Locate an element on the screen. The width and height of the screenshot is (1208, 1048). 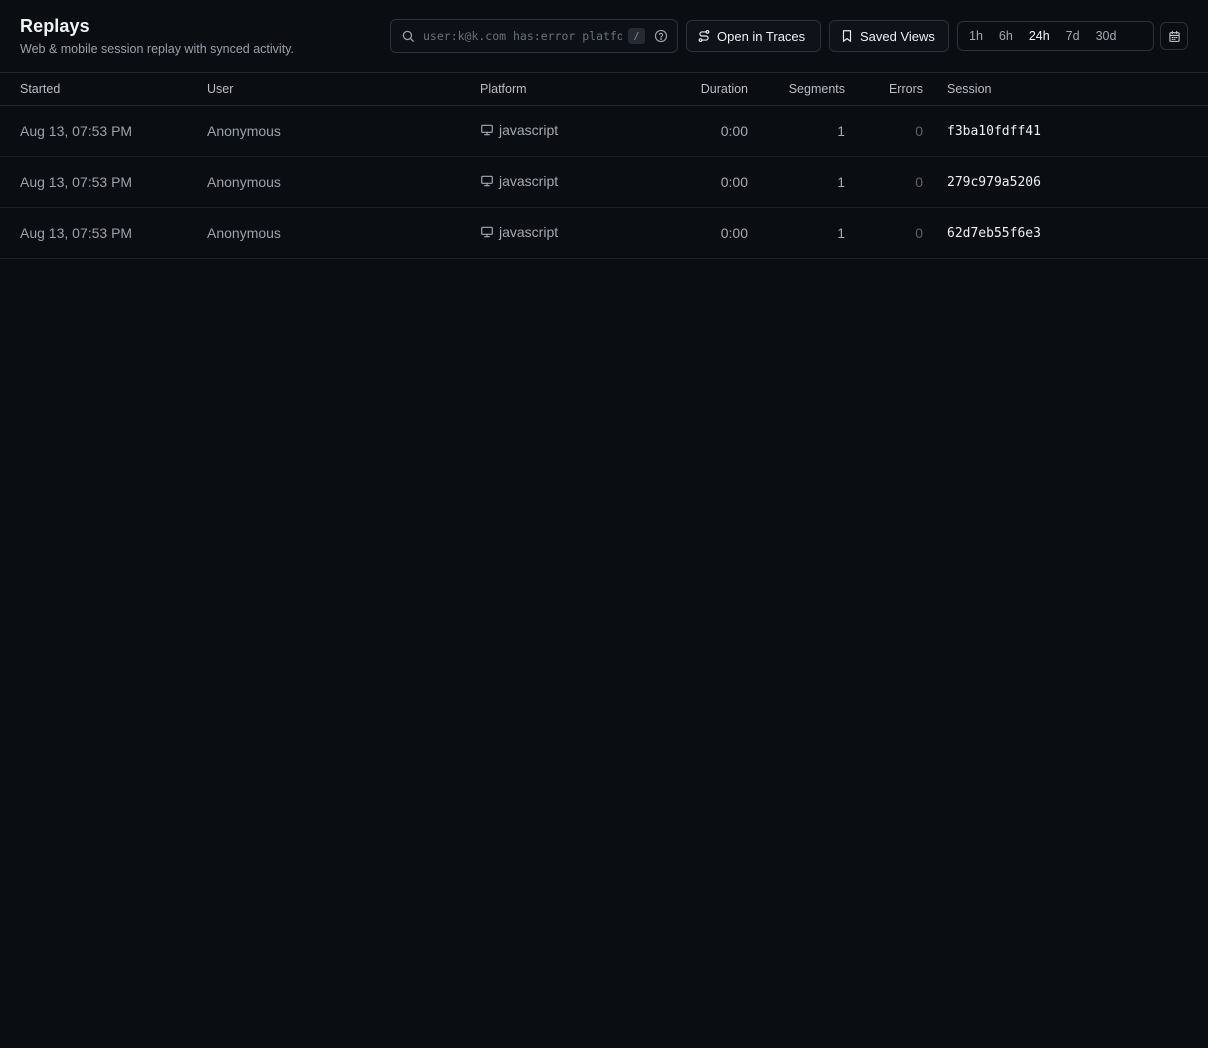
column-header-errors: Errors is located at coordinates (906, 89).